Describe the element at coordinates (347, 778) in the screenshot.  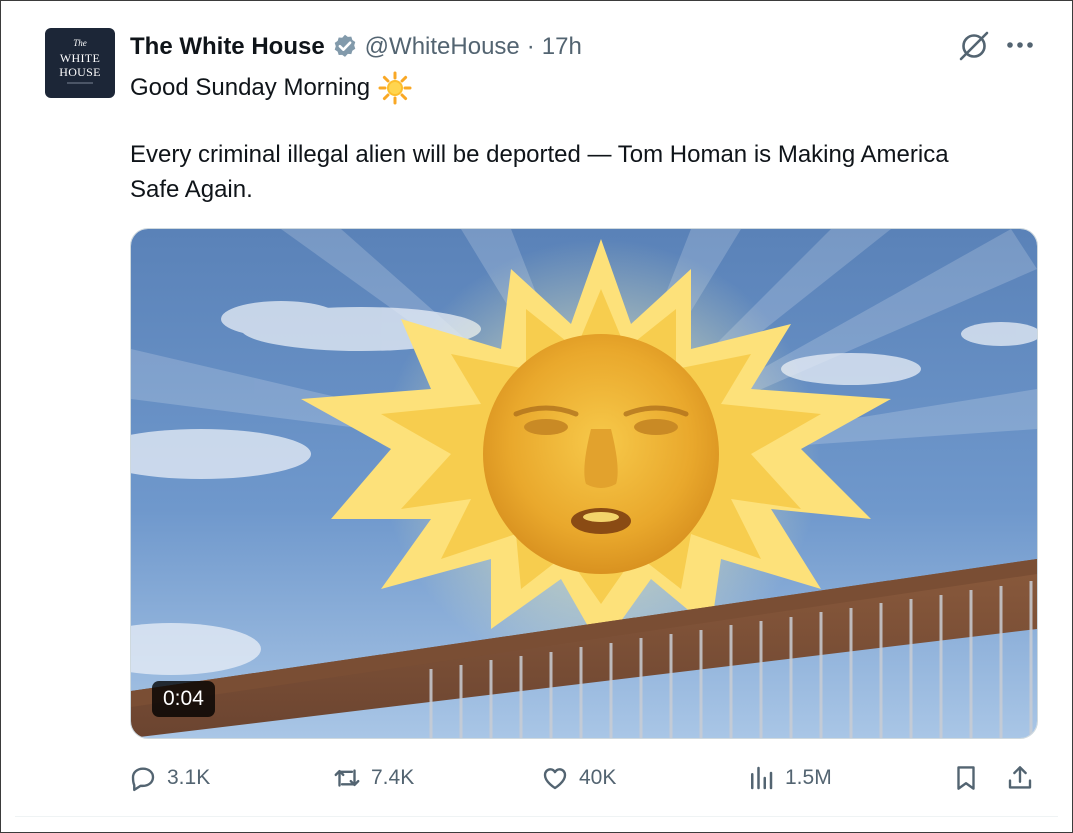
I see `repost-icon` at that location.